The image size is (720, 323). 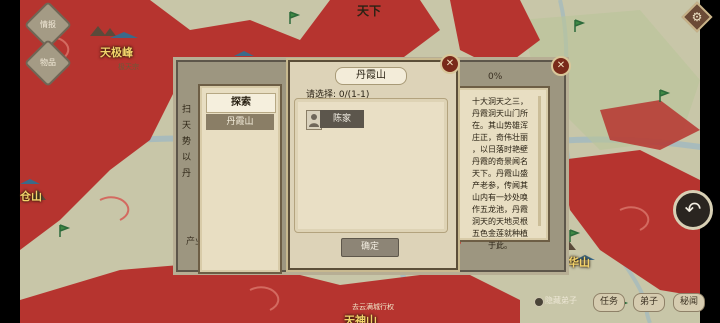 I want to click on map-label-cang: 仓山, so click(x=31, y=196).